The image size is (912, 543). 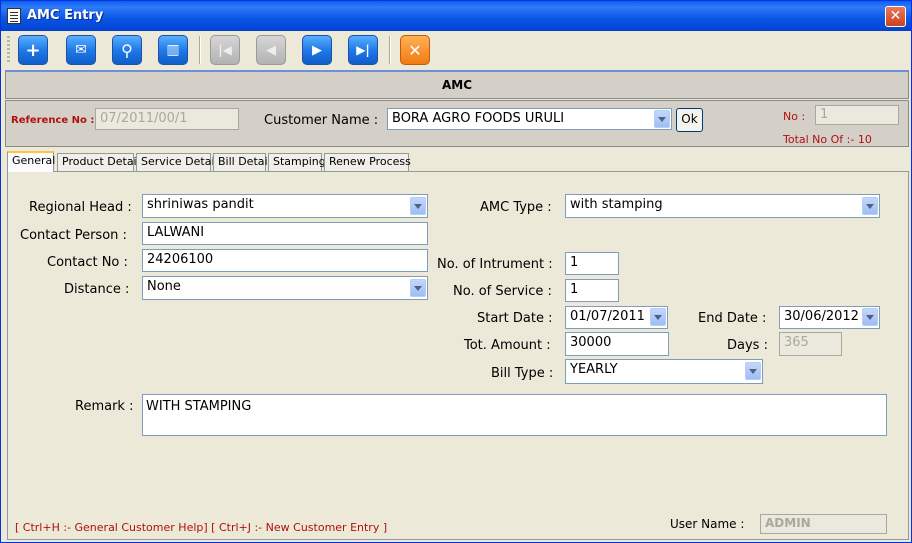 What do you see at coordinates (592, 263) in the screenshot?
I see `instrument-count-field: 1` at bounding box center [592, 263].